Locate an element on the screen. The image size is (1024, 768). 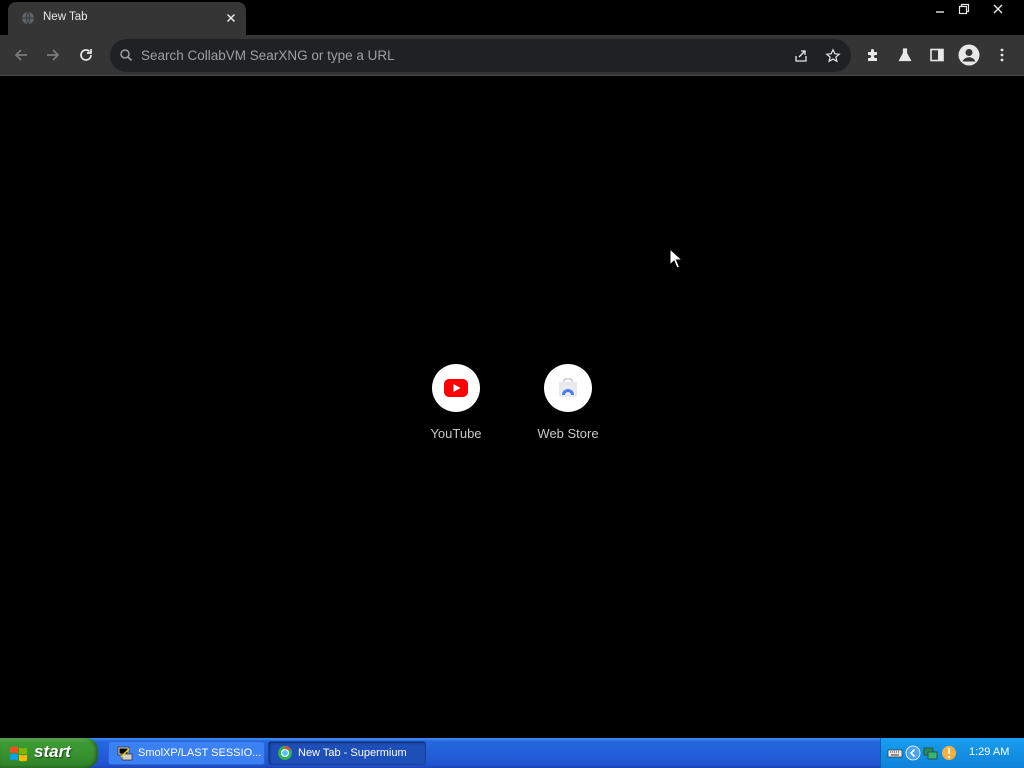
start-button: start is located at coordinates (49, 753).